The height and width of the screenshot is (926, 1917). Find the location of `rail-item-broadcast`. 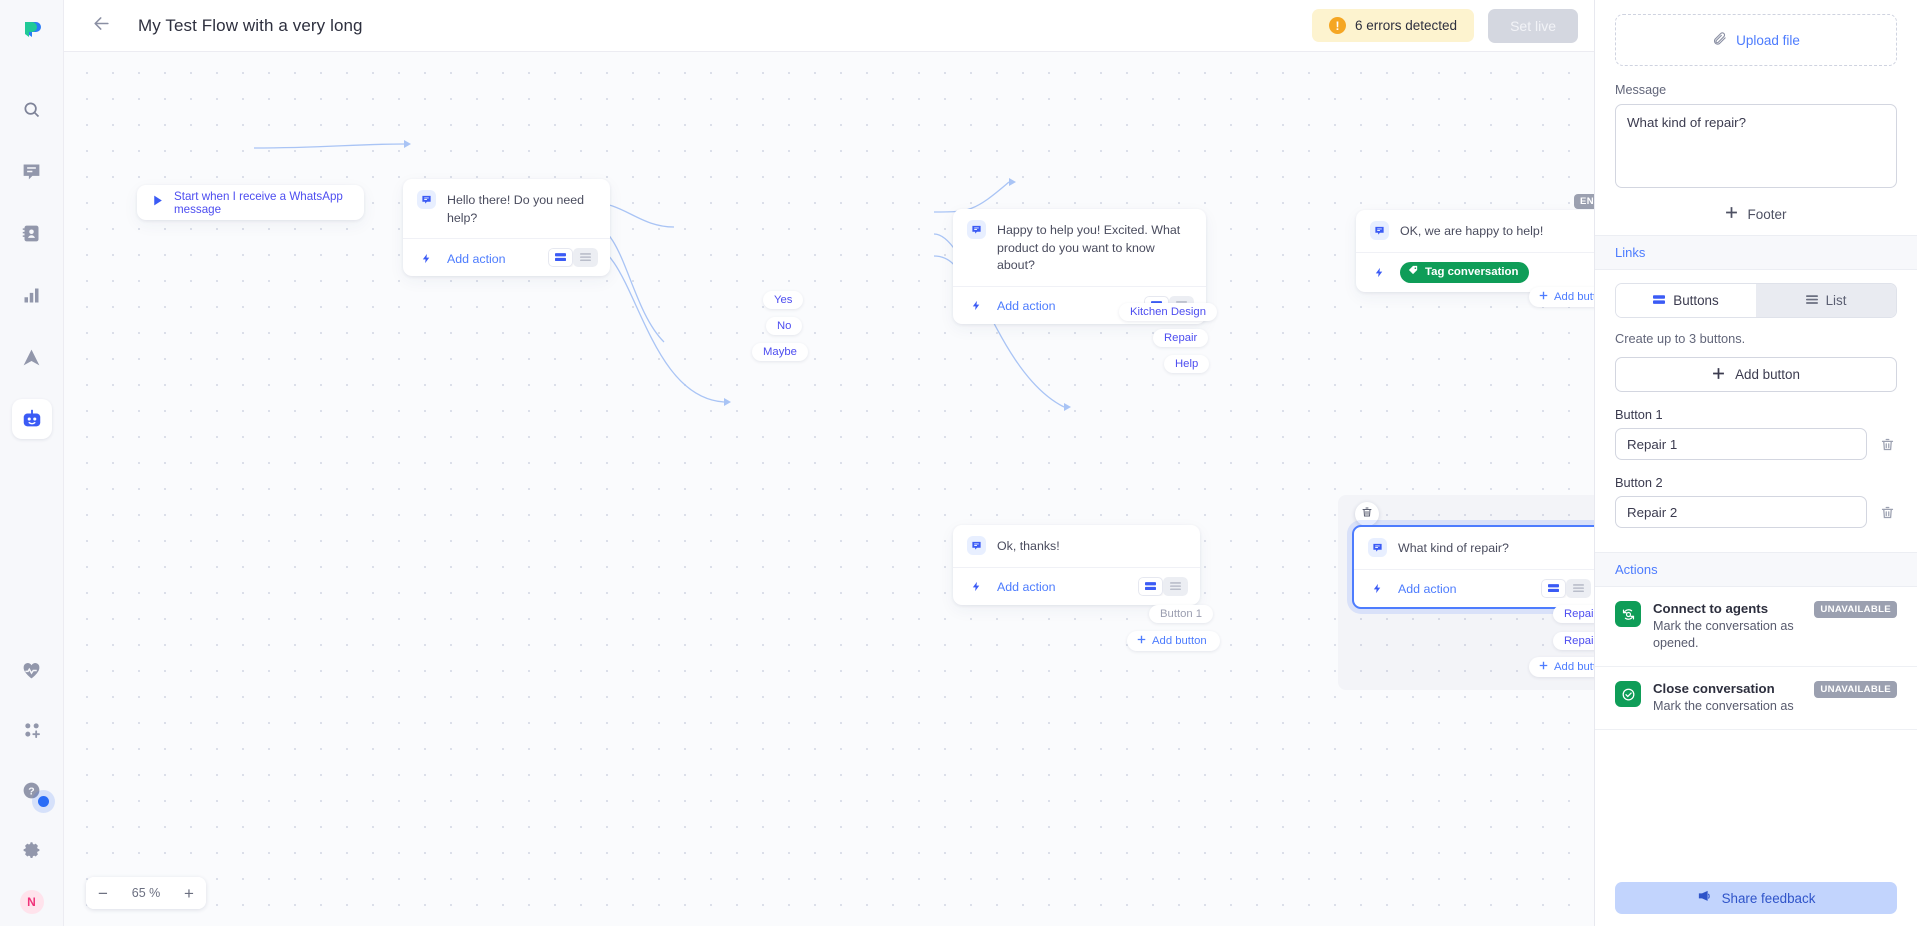

rail-item-broadcast is located at coordinates (32, 357).